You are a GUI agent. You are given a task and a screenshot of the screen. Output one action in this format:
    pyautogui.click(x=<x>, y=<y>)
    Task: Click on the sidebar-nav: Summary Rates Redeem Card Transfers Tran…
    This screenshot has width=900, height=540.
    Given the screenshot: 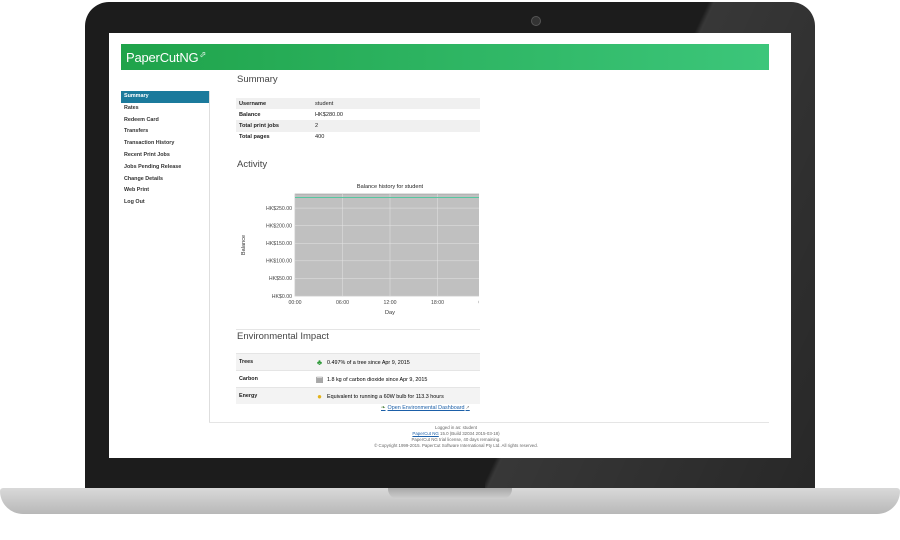 What is the action you would take?
    pyautogui.click(x=165, y=150)
    